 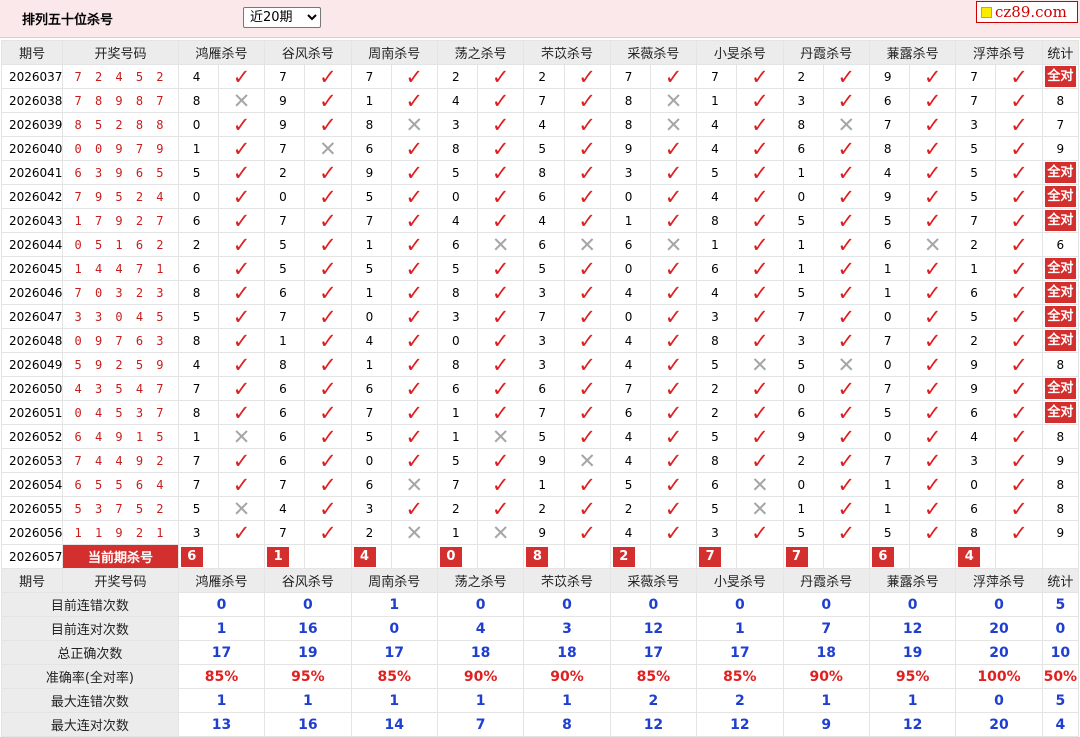 I want to click on summary-value: 90%, so click(x=826, y=676).